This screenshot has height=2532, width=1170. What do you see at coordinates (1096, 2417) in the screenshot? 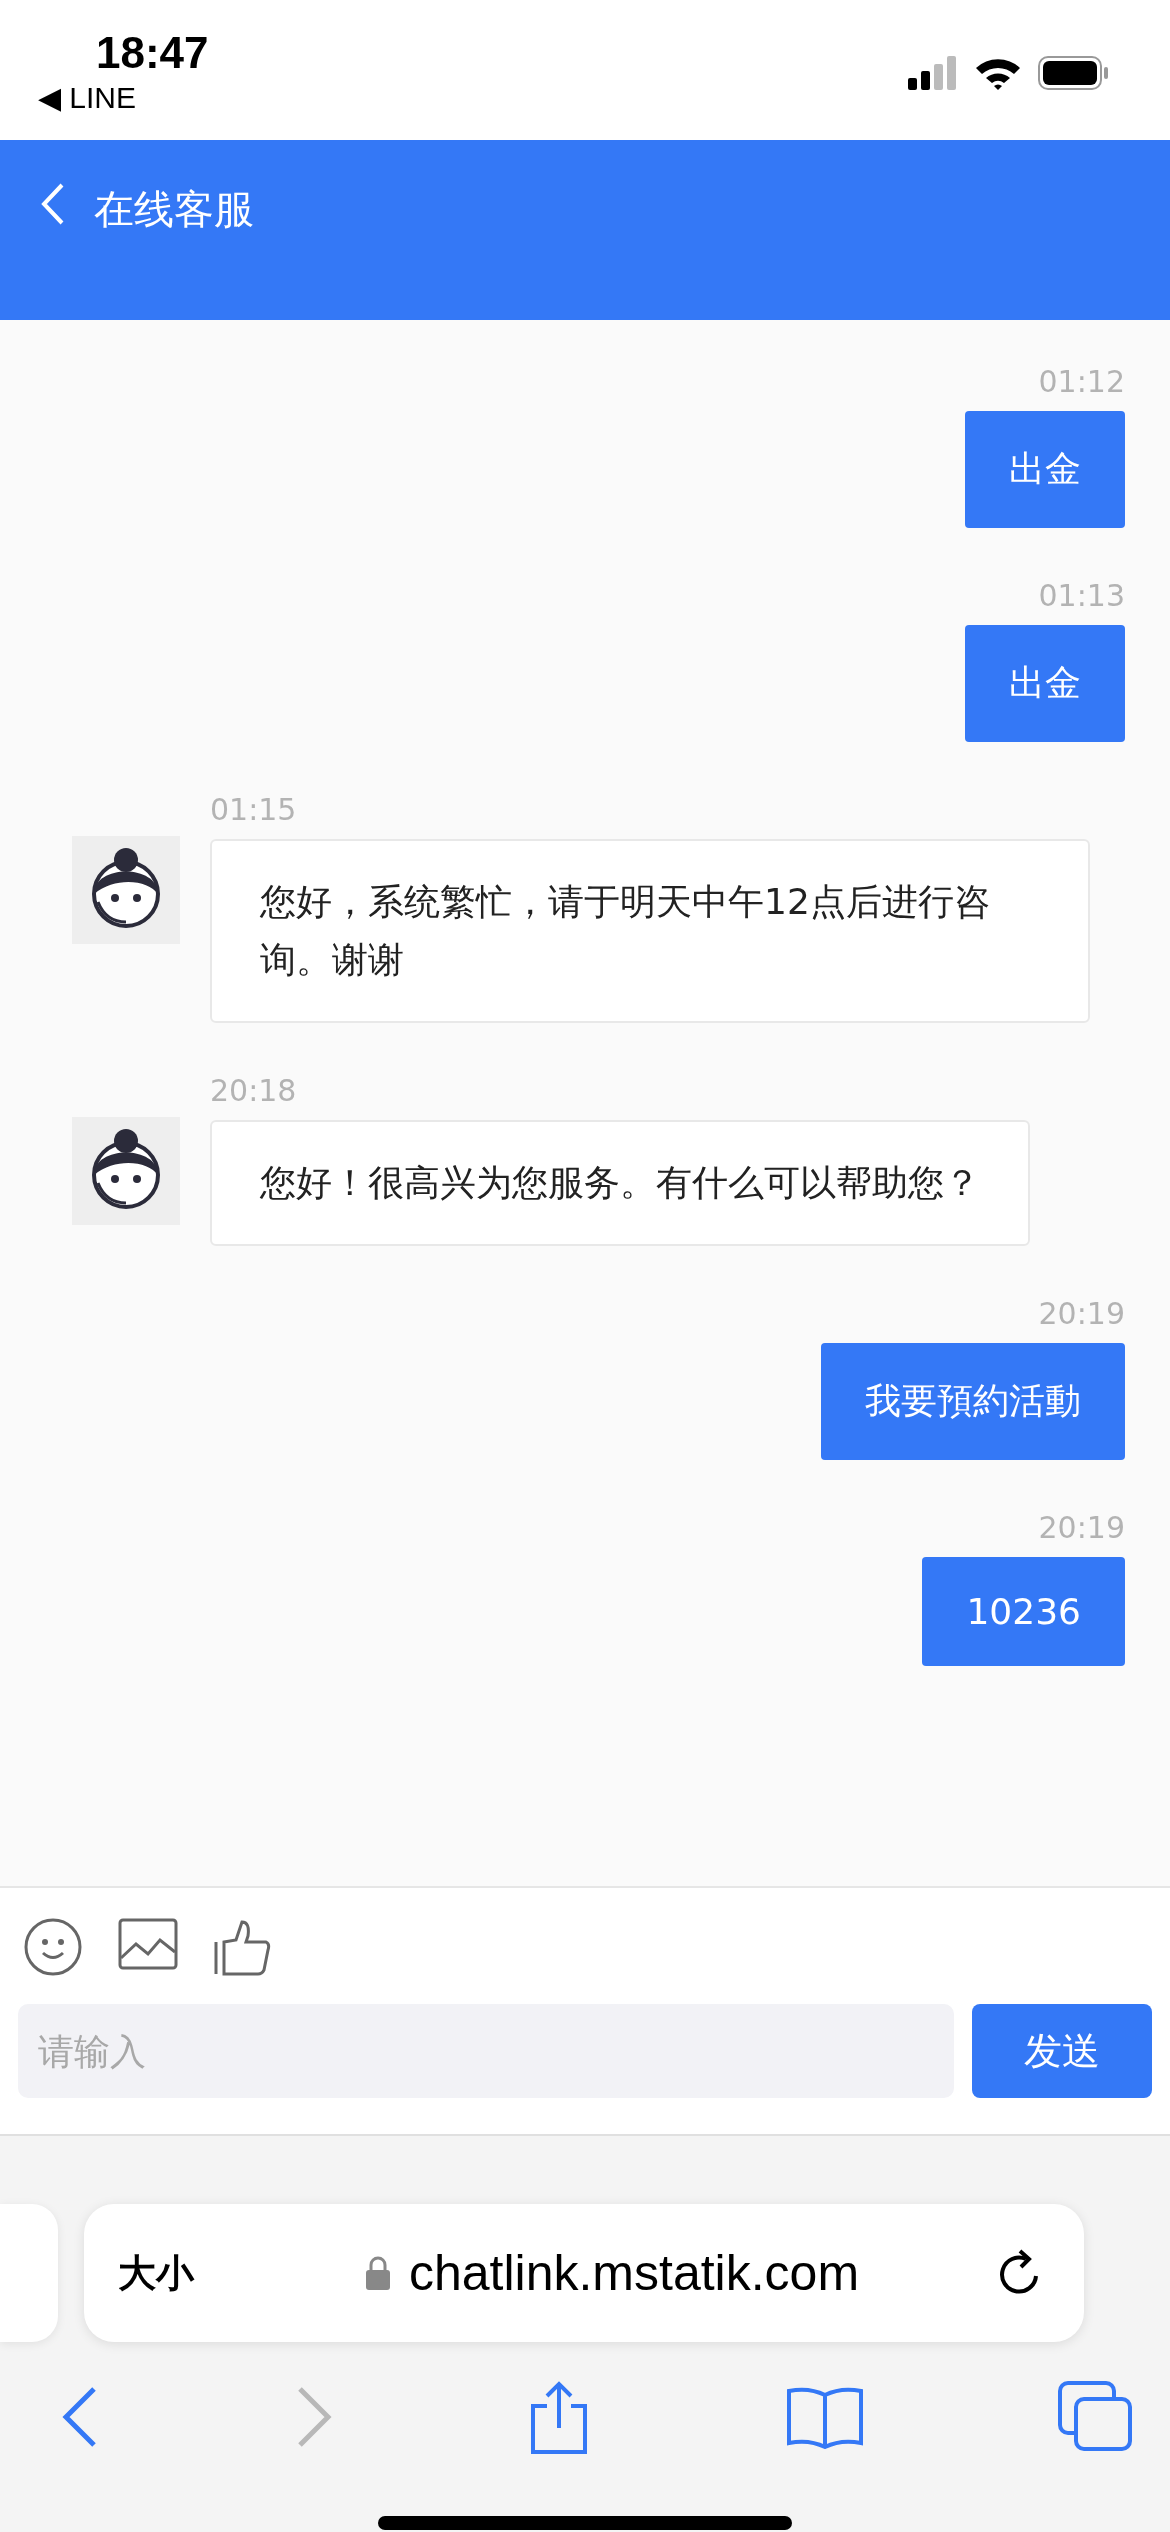
I see `tabs-icon` at bounding box center [1096, 2417].